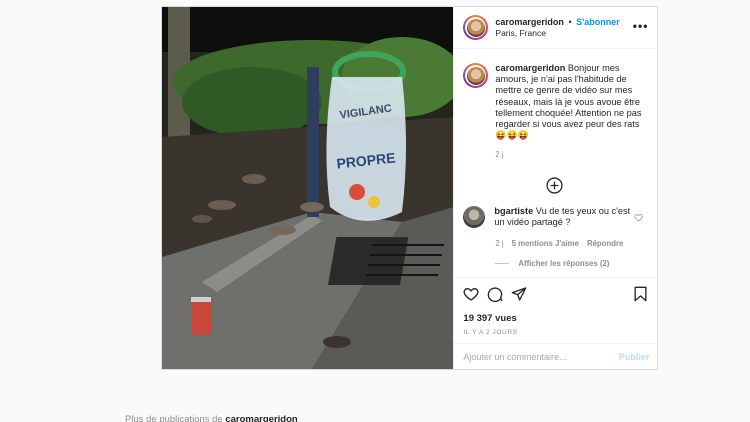  Describe the element at coordinates (557, 33) in the screenshot. I see `location-link: Paris, France` at that location.